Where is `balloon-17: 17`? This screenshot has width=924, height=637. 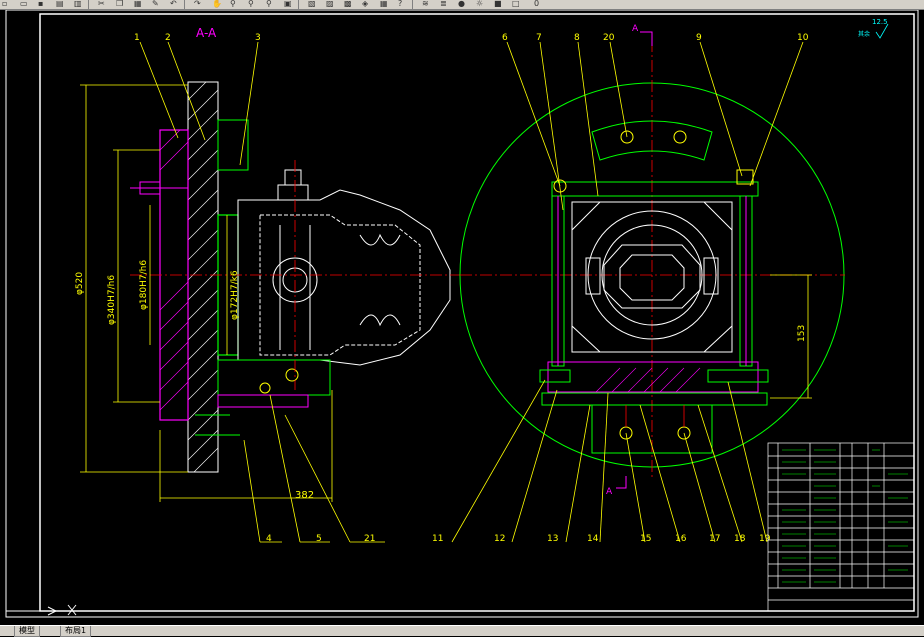 balloon-17: 17 is located at coordinates (714, 539).